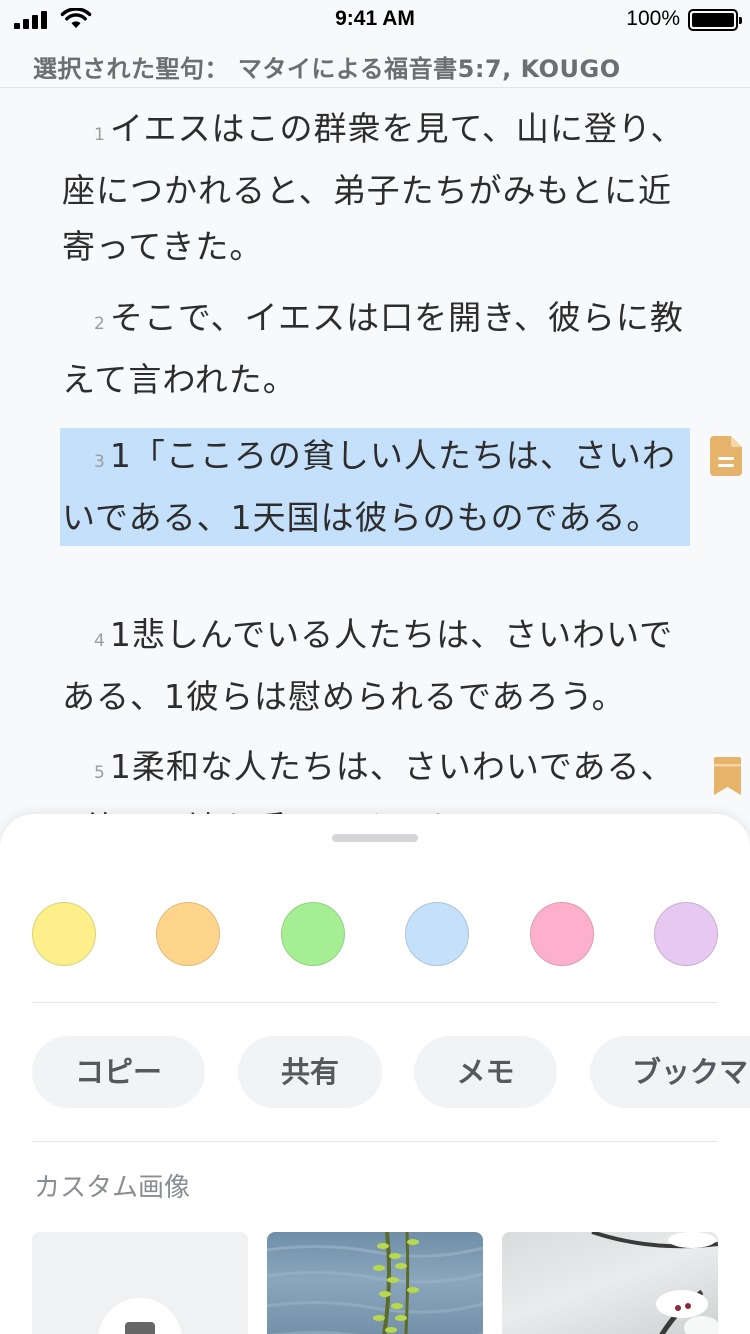  What do you see at coordinates (373, 348) in the screenshot?
I see `verse-text: そこで、イエスは口を開き、彼らに教えて言われた。` at bounding box center [373, 348].